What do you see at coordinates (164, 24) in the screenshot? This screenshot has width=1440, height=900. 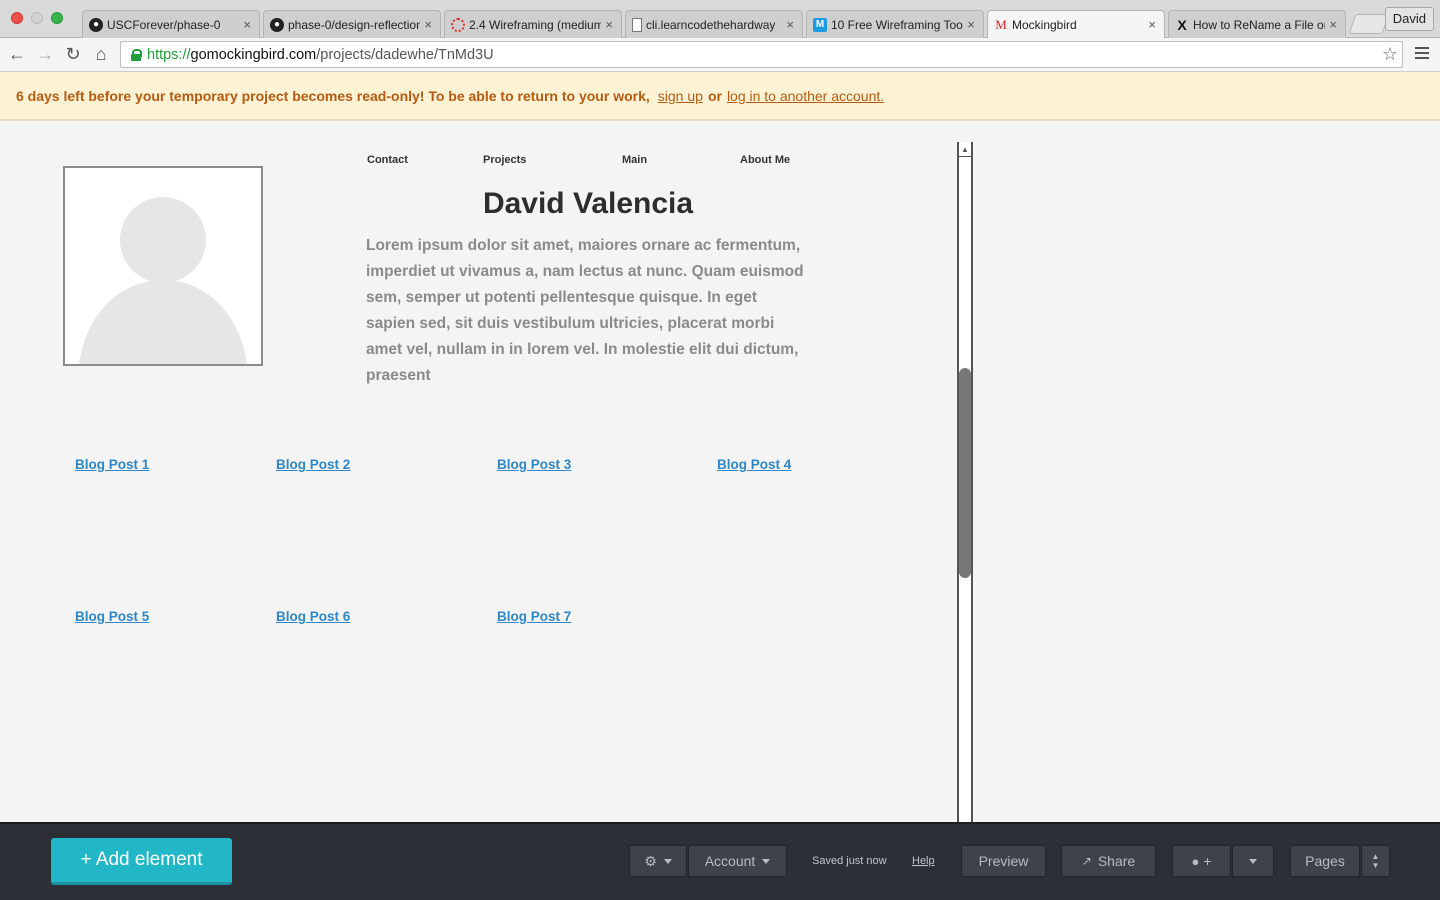 I see `tab-title: USCForever/phase-0` at bounding box center [164, 24].